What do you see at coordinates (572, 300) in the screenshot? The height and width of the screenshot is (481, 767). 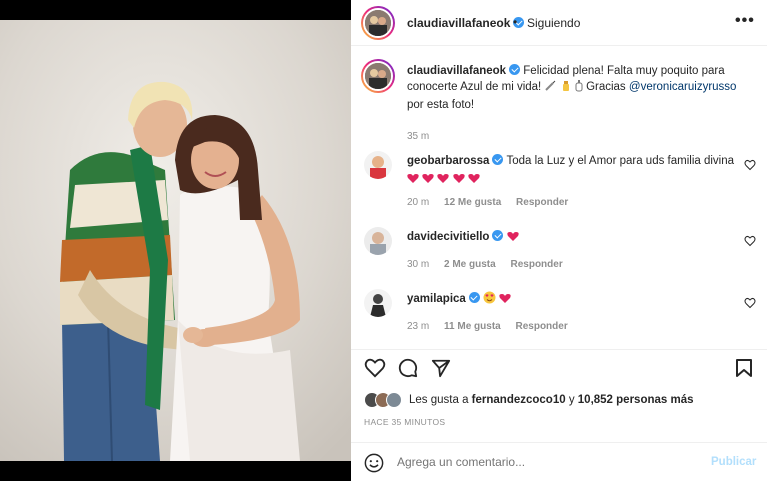 I see `comment-body: yamilapica` at bounding box center [572, 300].